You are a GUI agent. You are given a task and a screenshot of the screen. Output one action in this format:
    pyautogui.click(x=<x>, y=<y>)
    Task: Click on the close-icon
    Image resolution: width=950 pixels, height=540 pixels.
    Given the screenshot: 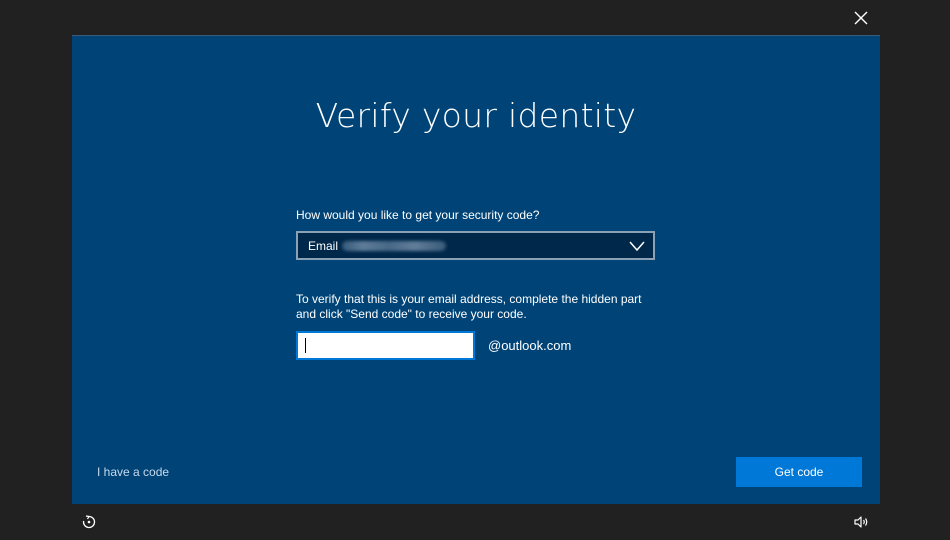 What is the action you would take?
    pyautogui.click(x=861, y=18)
    